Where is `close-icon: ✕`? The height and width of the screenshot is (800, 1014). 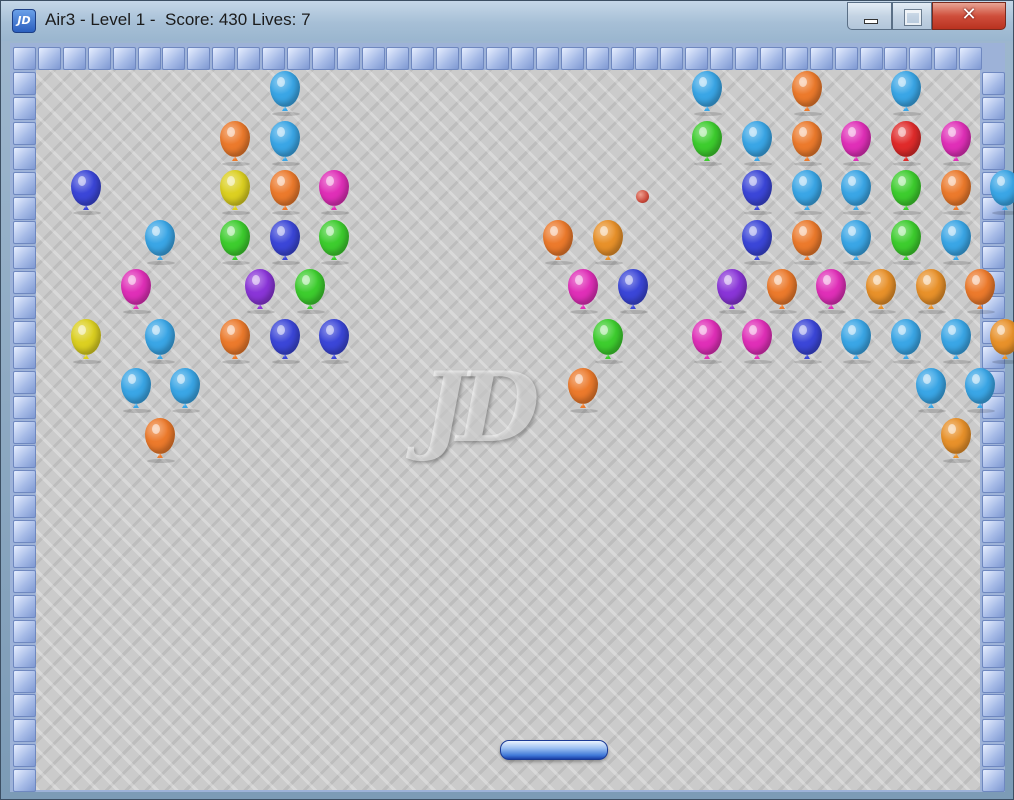 close-icon: ✕ is located at coordinates (969, 14).